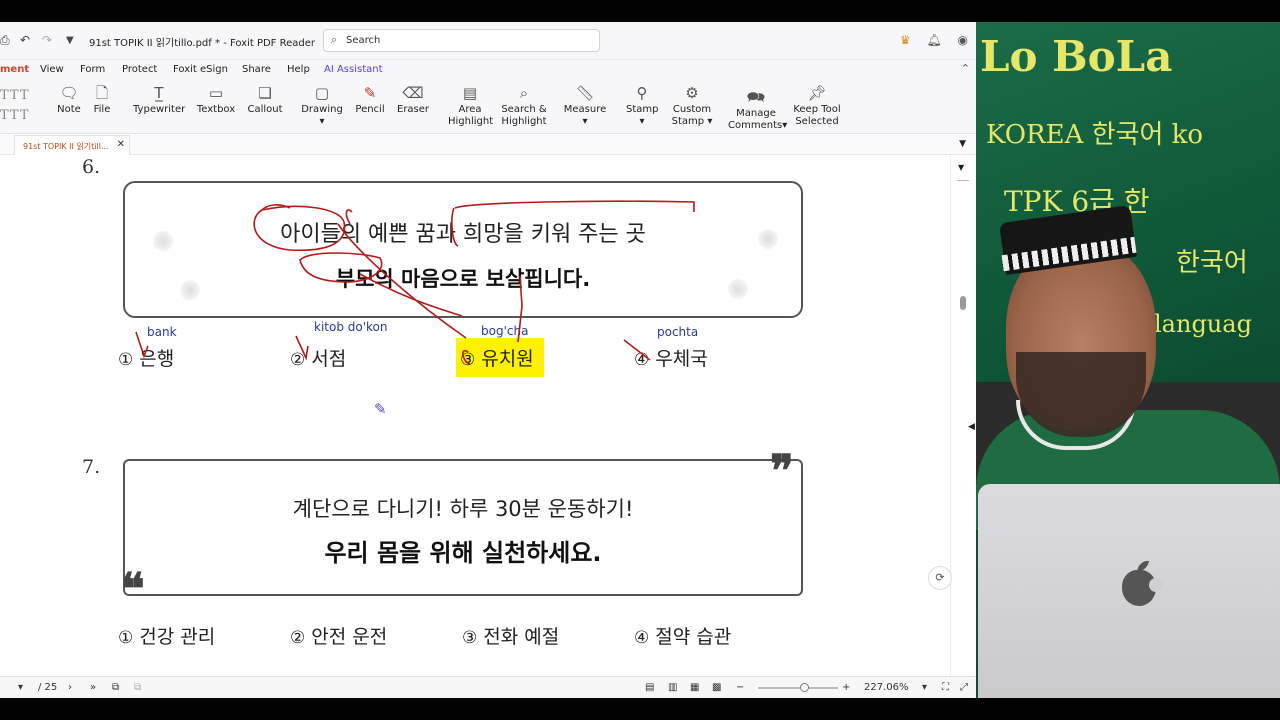 The width and height of the screenshot is (1280, 720). I want to click on document-tab-bar: 91st TOPIK II 읽기till... ✕ ▼, so click(488, 145).